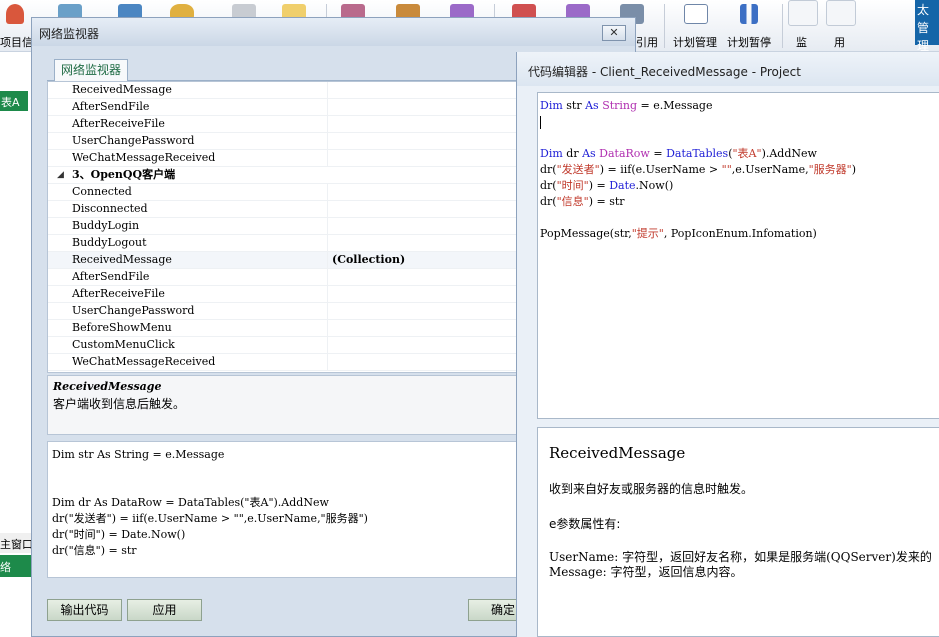 The width and height of the screenshot is (939, 637). I want to click on description-panel: ReceivedMessage 客户端收到信息后触发。, so click(284, 405).